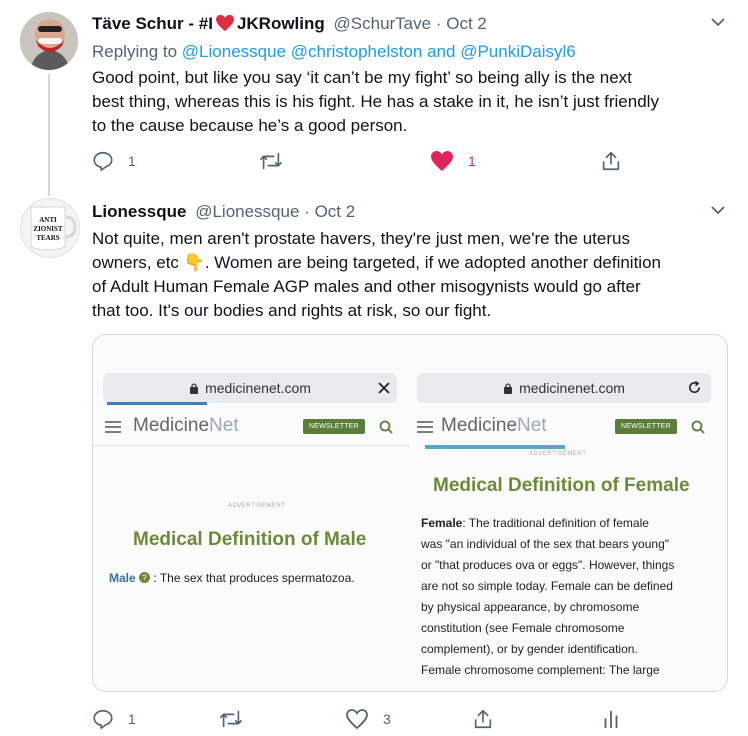 This screenshot has width=748, height=736. What do you see at coordinates (357, 51) in the screenshot?
I see `mention-christophelston: @christophelston` at bounding box center [357, 51].